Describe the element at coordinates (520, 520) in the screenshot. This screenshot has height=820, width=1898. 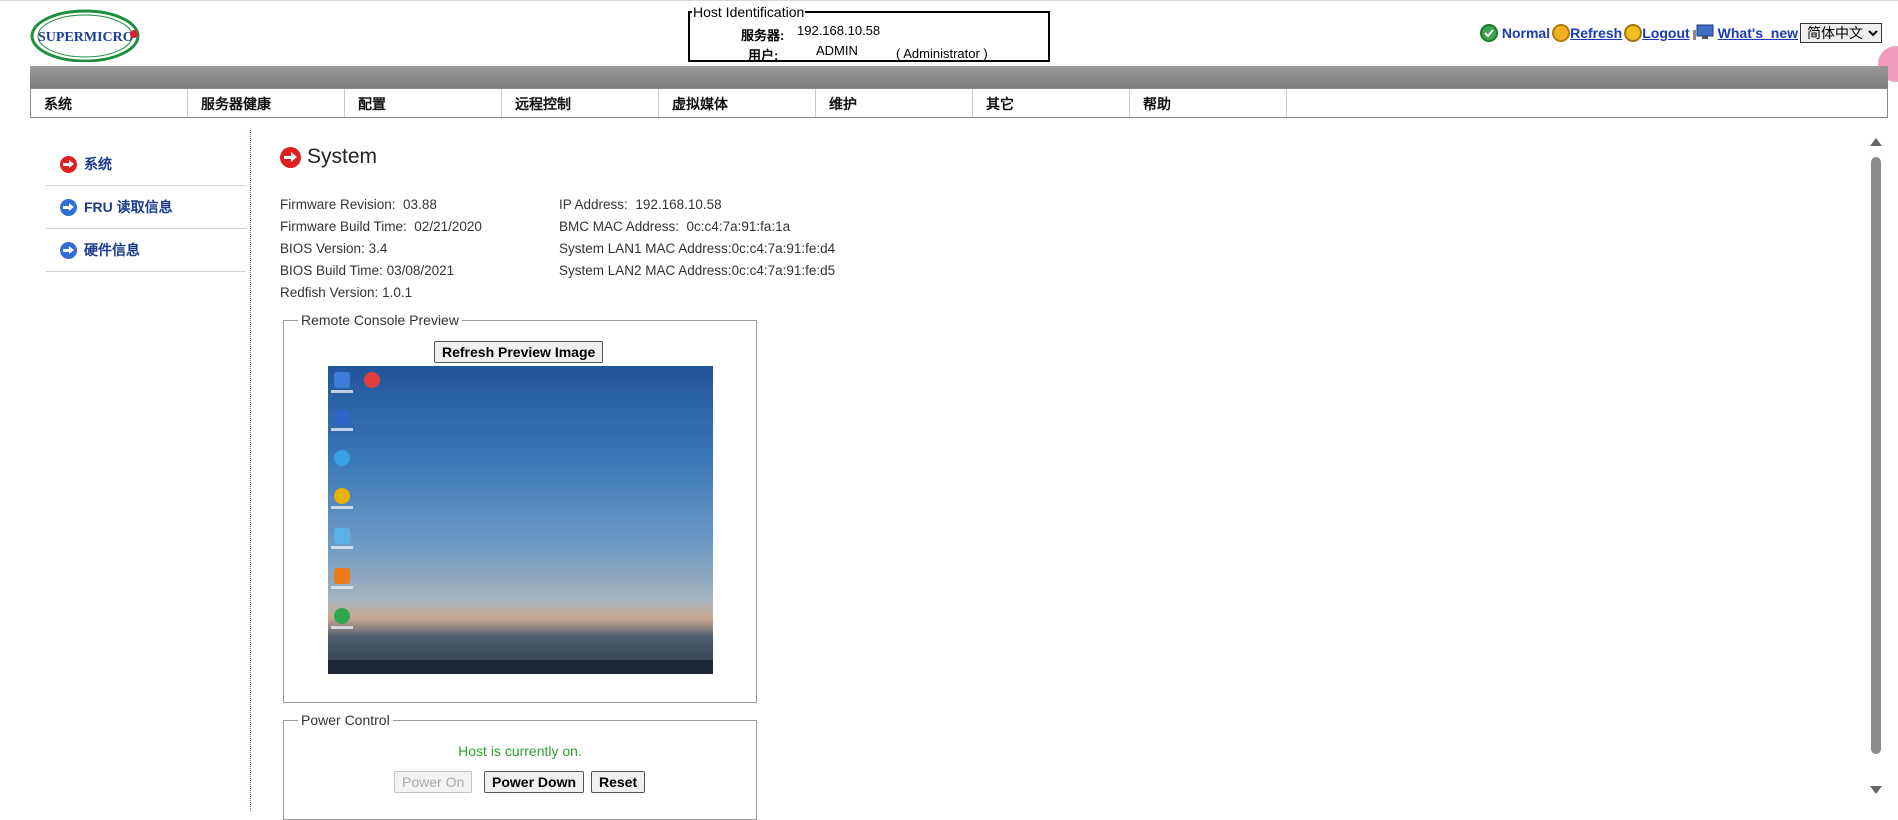
I see `console-preview-image` at that location.